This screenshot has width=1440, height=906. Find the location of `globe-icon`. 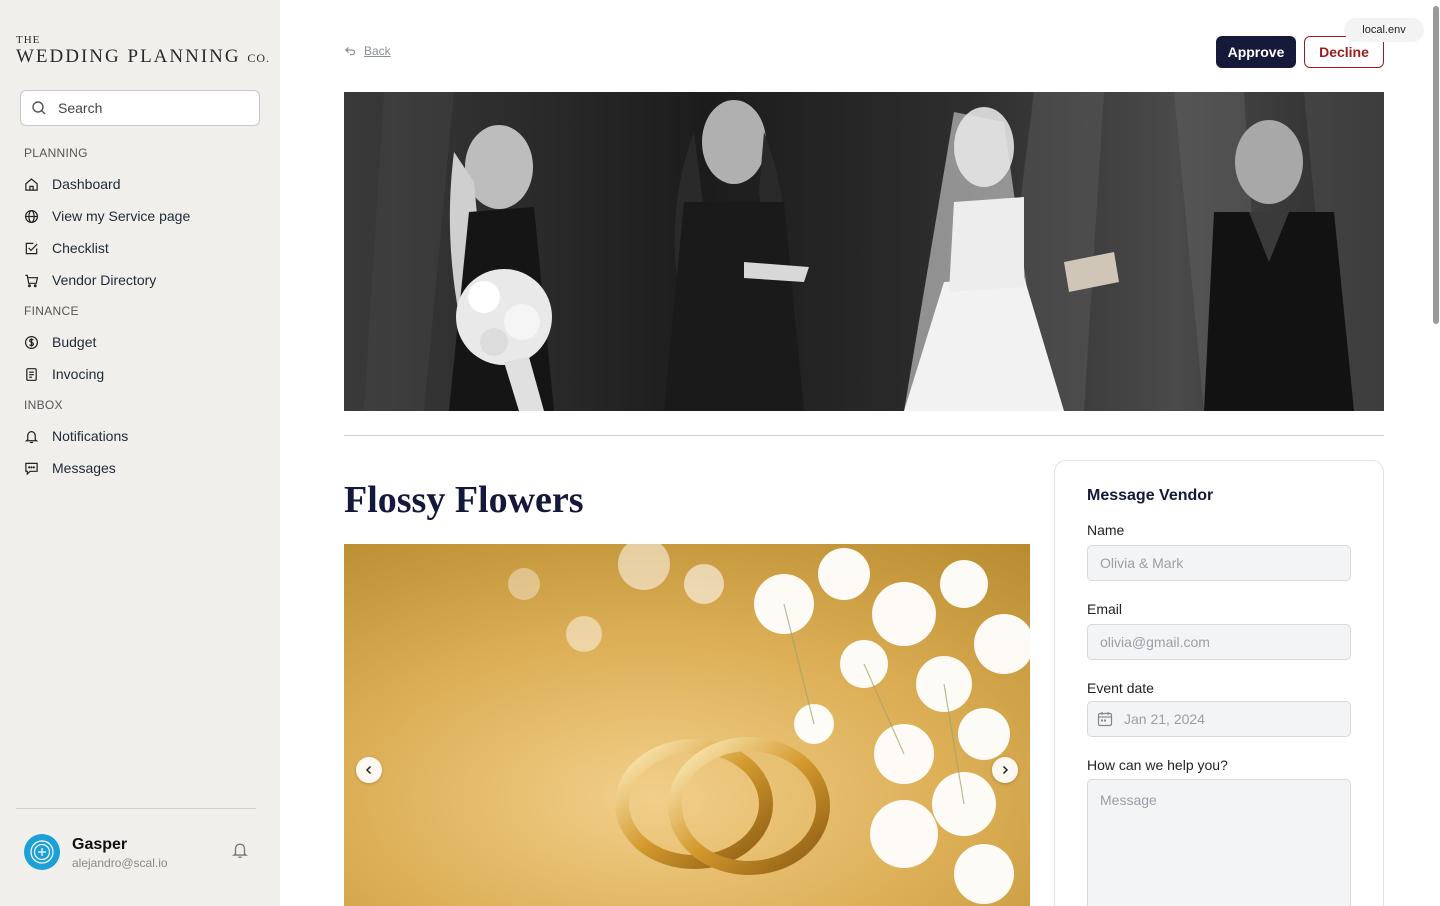

globe-icon is located at coordinates (31, 216).